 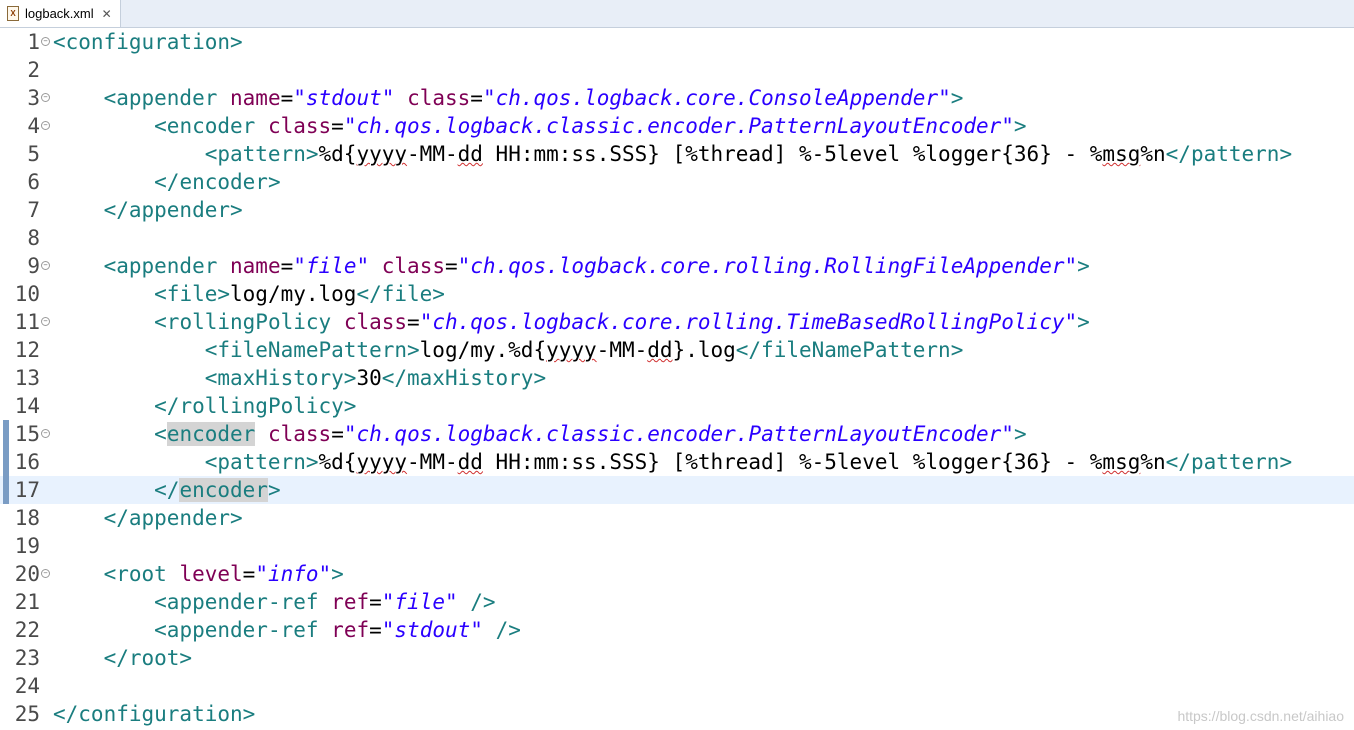 What do you see at coordinates (677, 210) in the screenshot?
I see `code-line: 7 </appender>` at bounding box center [677, 210].